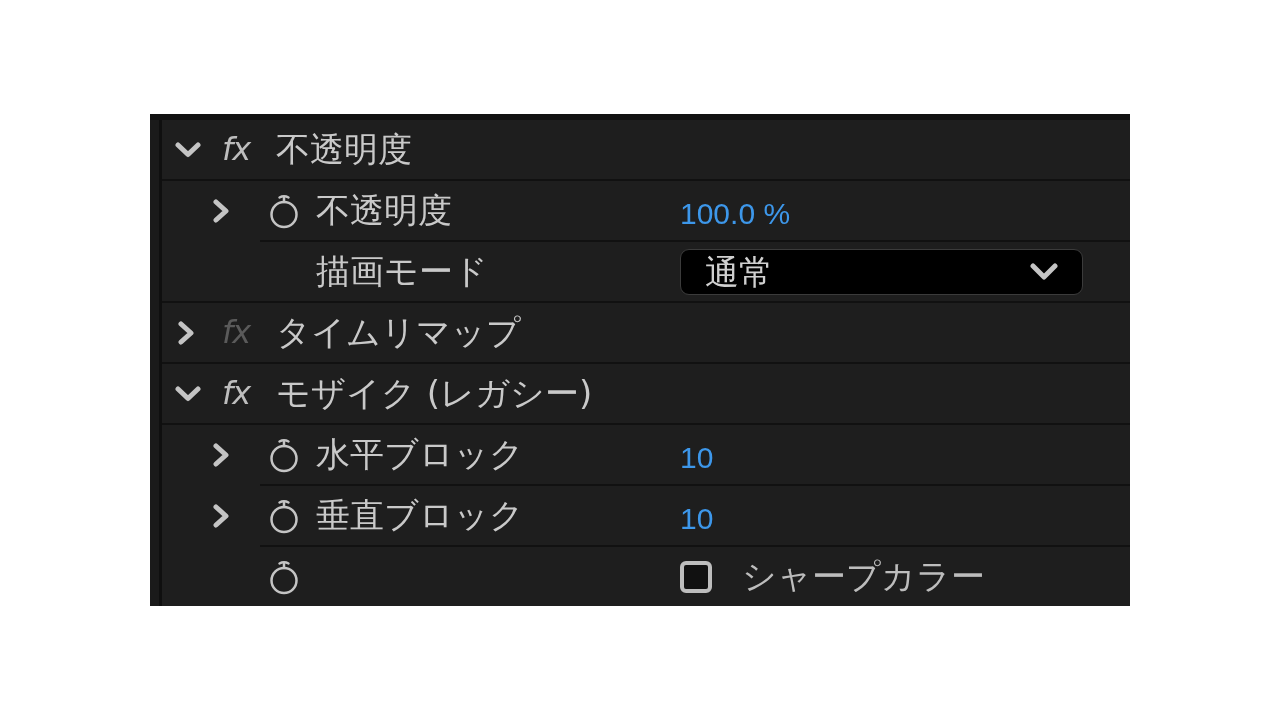  Describe the element at coordinates (344, 149) in the screenshot. I see `effect-name: 不透明度` at that location.